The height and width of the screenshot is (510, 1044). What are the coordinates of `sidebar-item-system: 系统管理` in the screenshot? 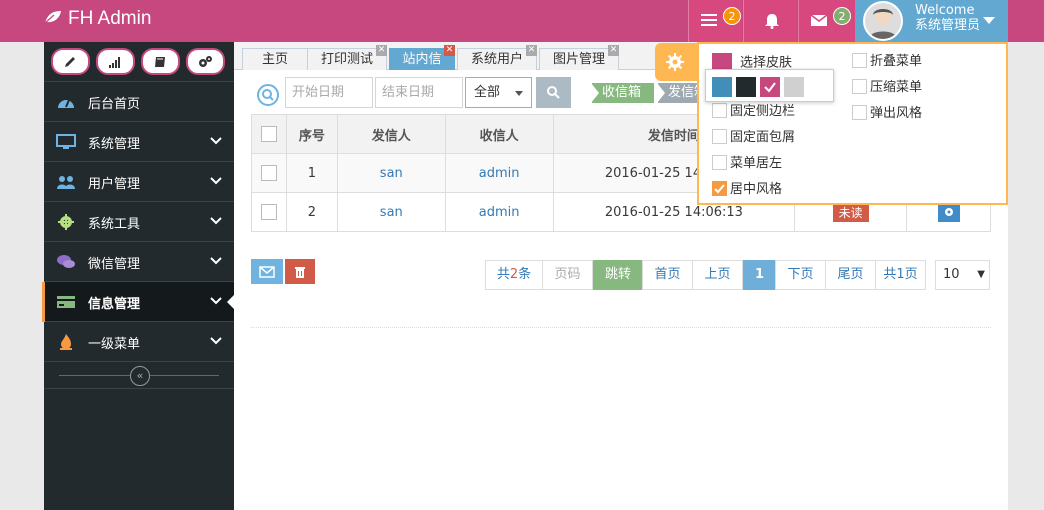 It's located at (139, 142).